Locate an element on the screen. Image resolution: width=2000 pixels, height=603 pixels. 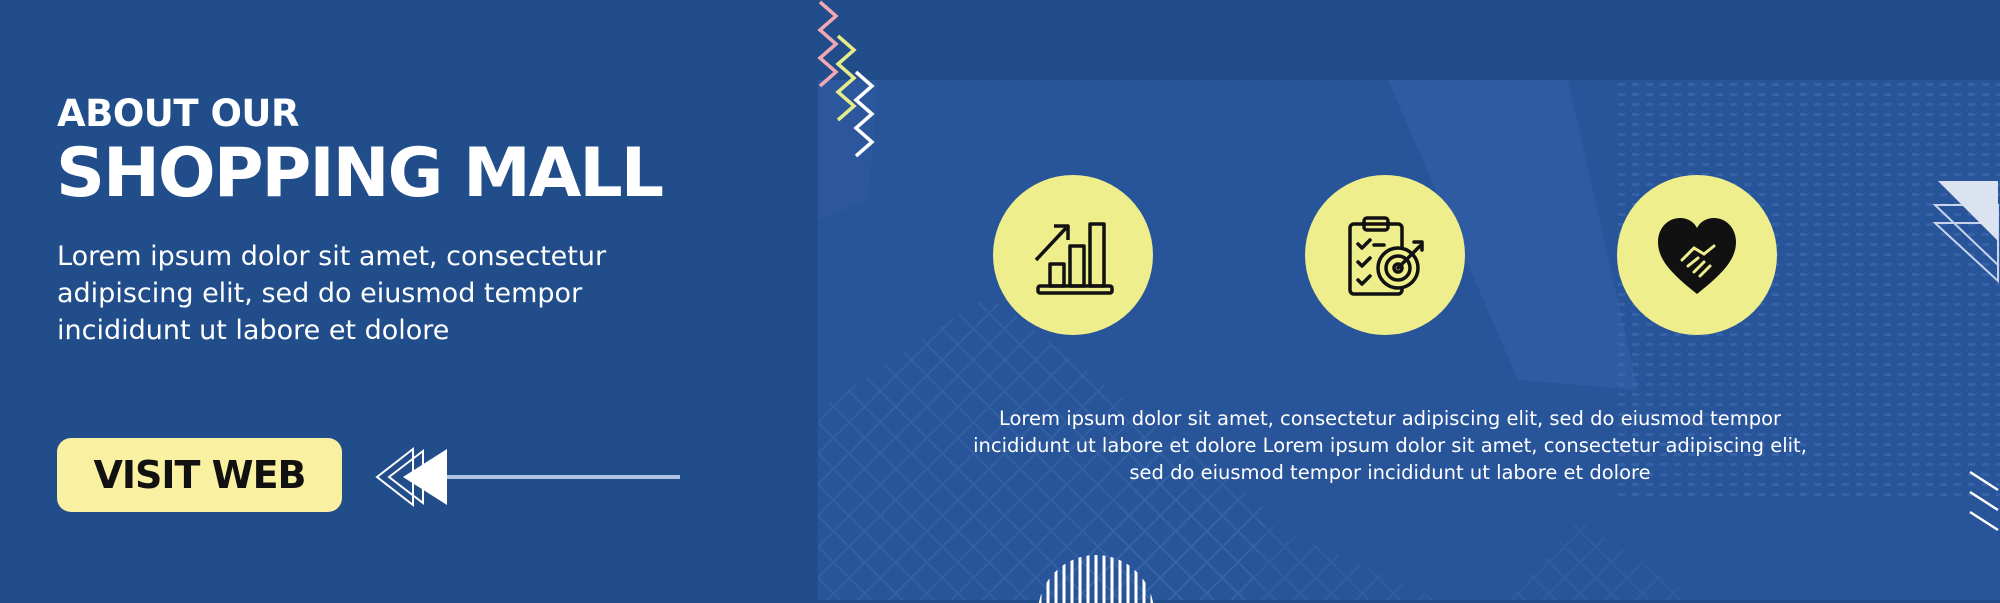
arrow-left-icon is located at coordinates (527, 477).